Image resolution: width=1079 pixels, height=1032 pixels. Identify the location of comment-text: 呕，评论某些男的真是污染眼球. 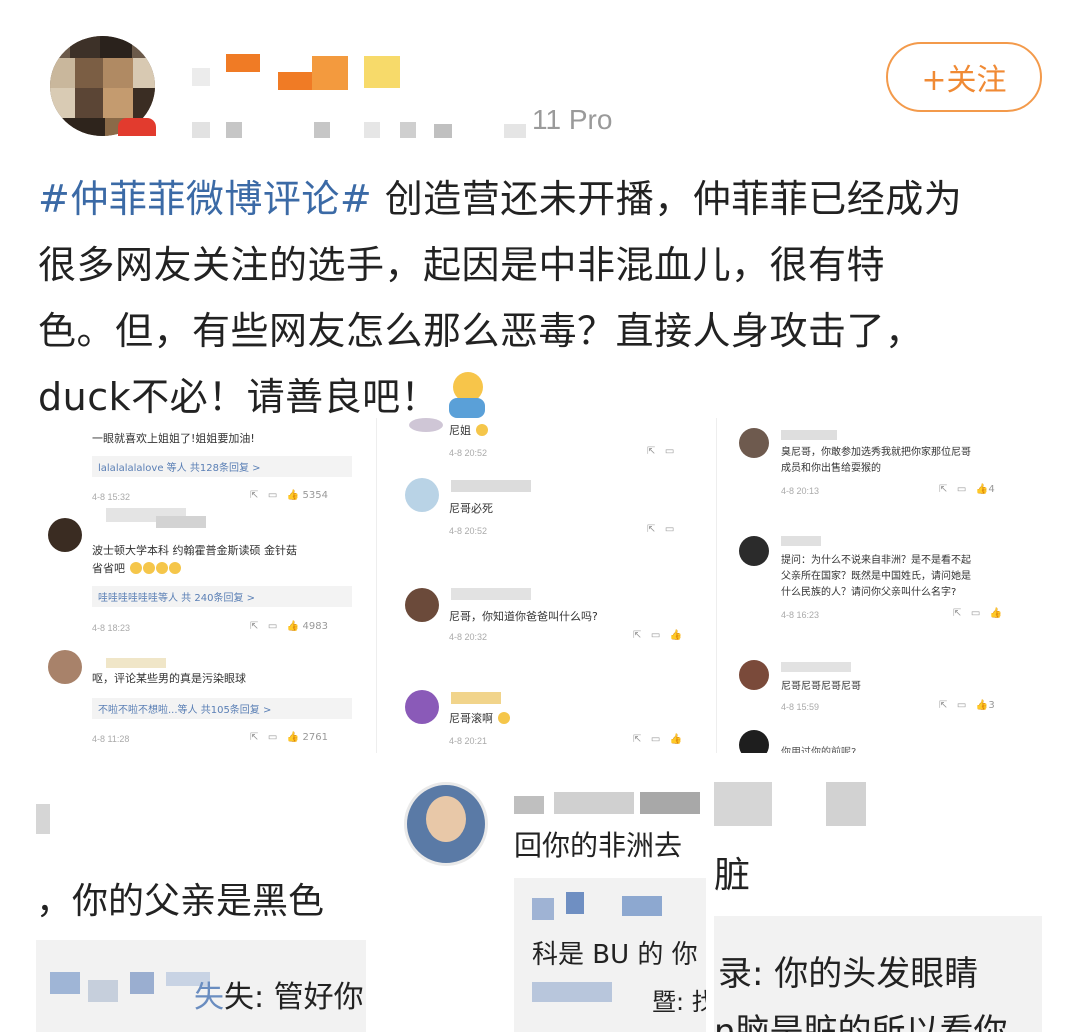
(169, 678).